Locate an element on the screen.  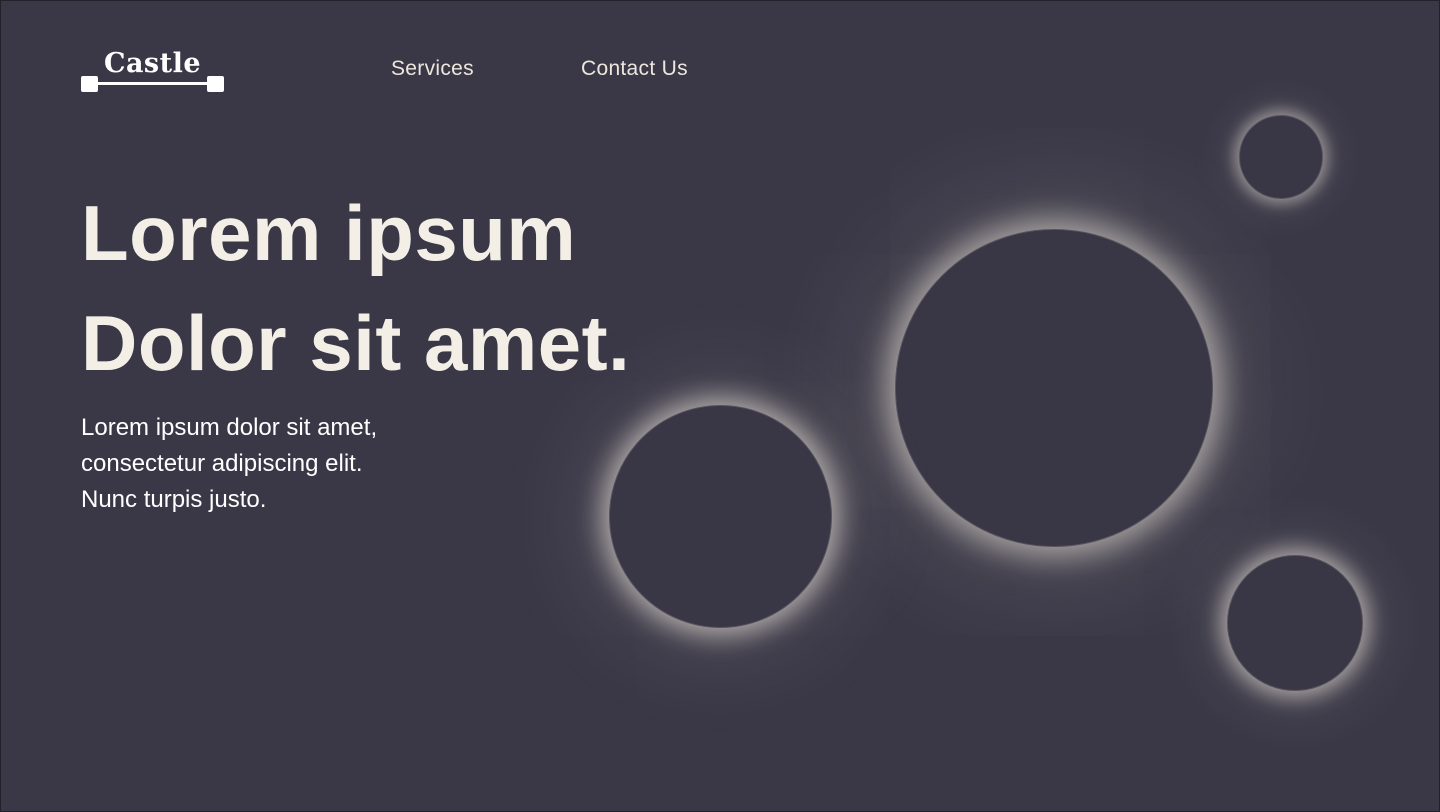
hero-title-line-2: Dolor sit amet. is located at coordinates (356, 343).